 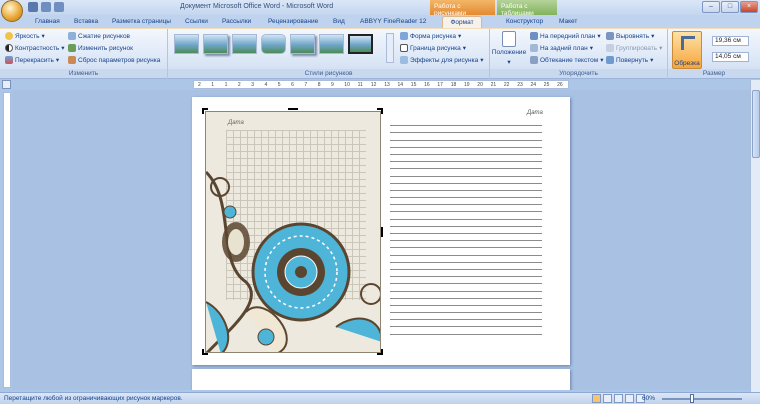 What do you see at coordinates (83, 73) in the screenshot?
I see `group-label-adjust: Изменить` at bounding box center [83, 73].